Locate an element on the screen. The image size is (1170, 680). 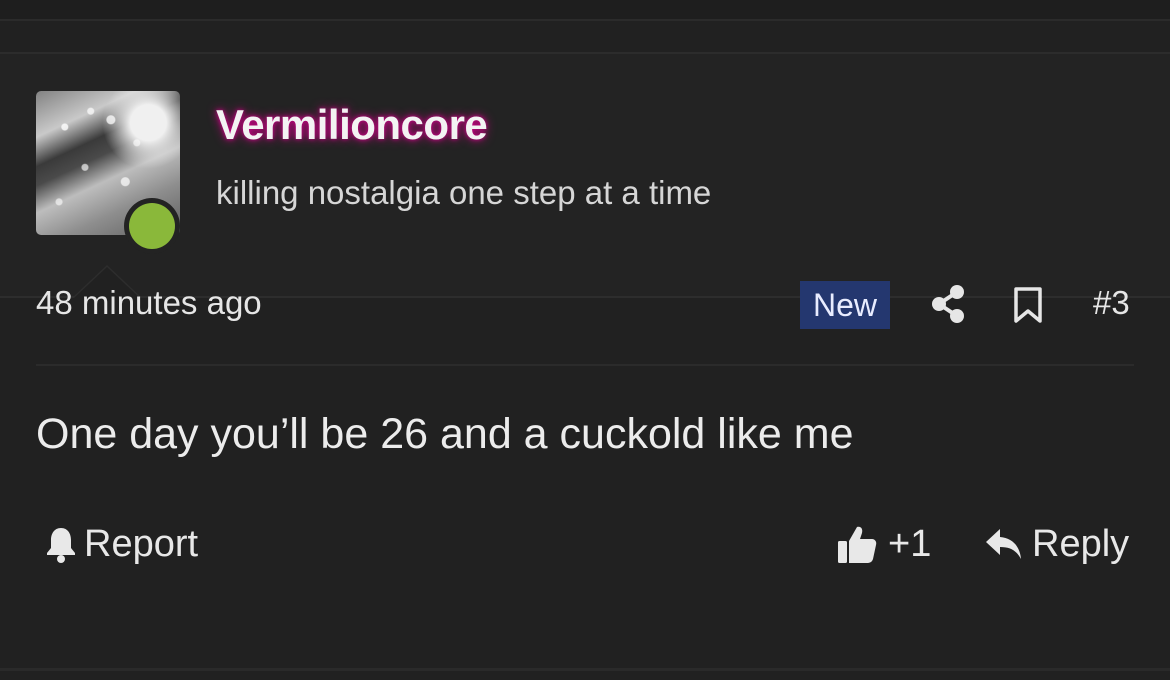
like-count: +1 is located at coordinates (910, 543).